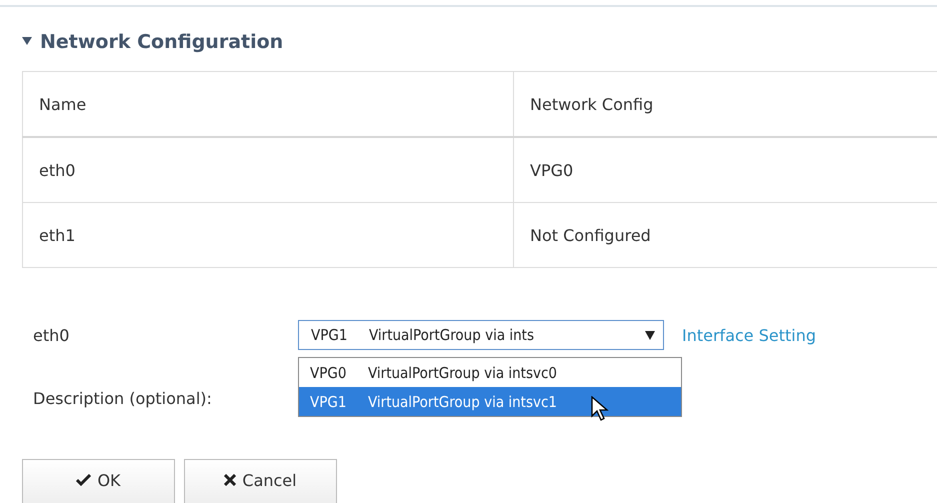 The width and height of the screenshot is (937, 503). Describe the element at coordinates (230, 480) in the screenshot. I see `close-icon` at that location.